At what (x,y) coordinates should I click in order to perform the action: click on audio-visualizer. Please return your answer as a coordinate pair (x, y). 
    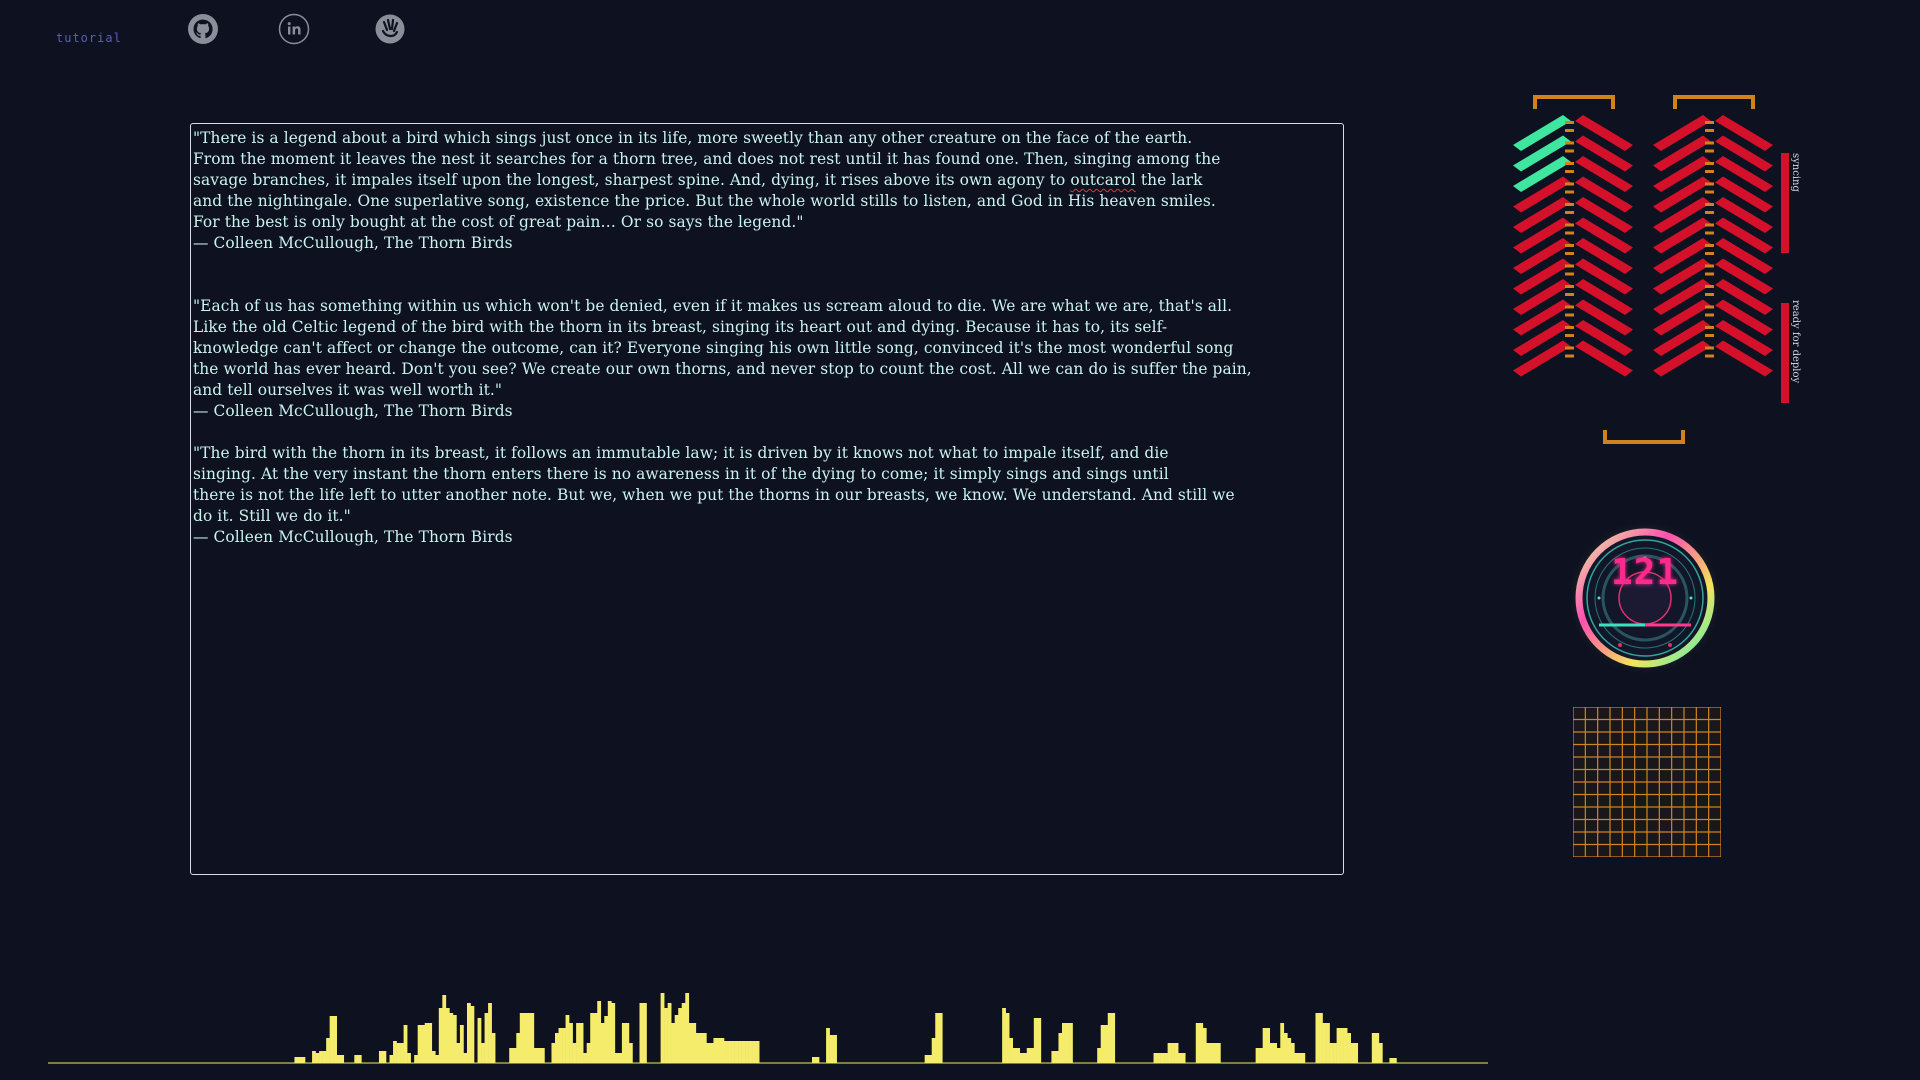
    Looking at the image, I should click on (768, 1027).